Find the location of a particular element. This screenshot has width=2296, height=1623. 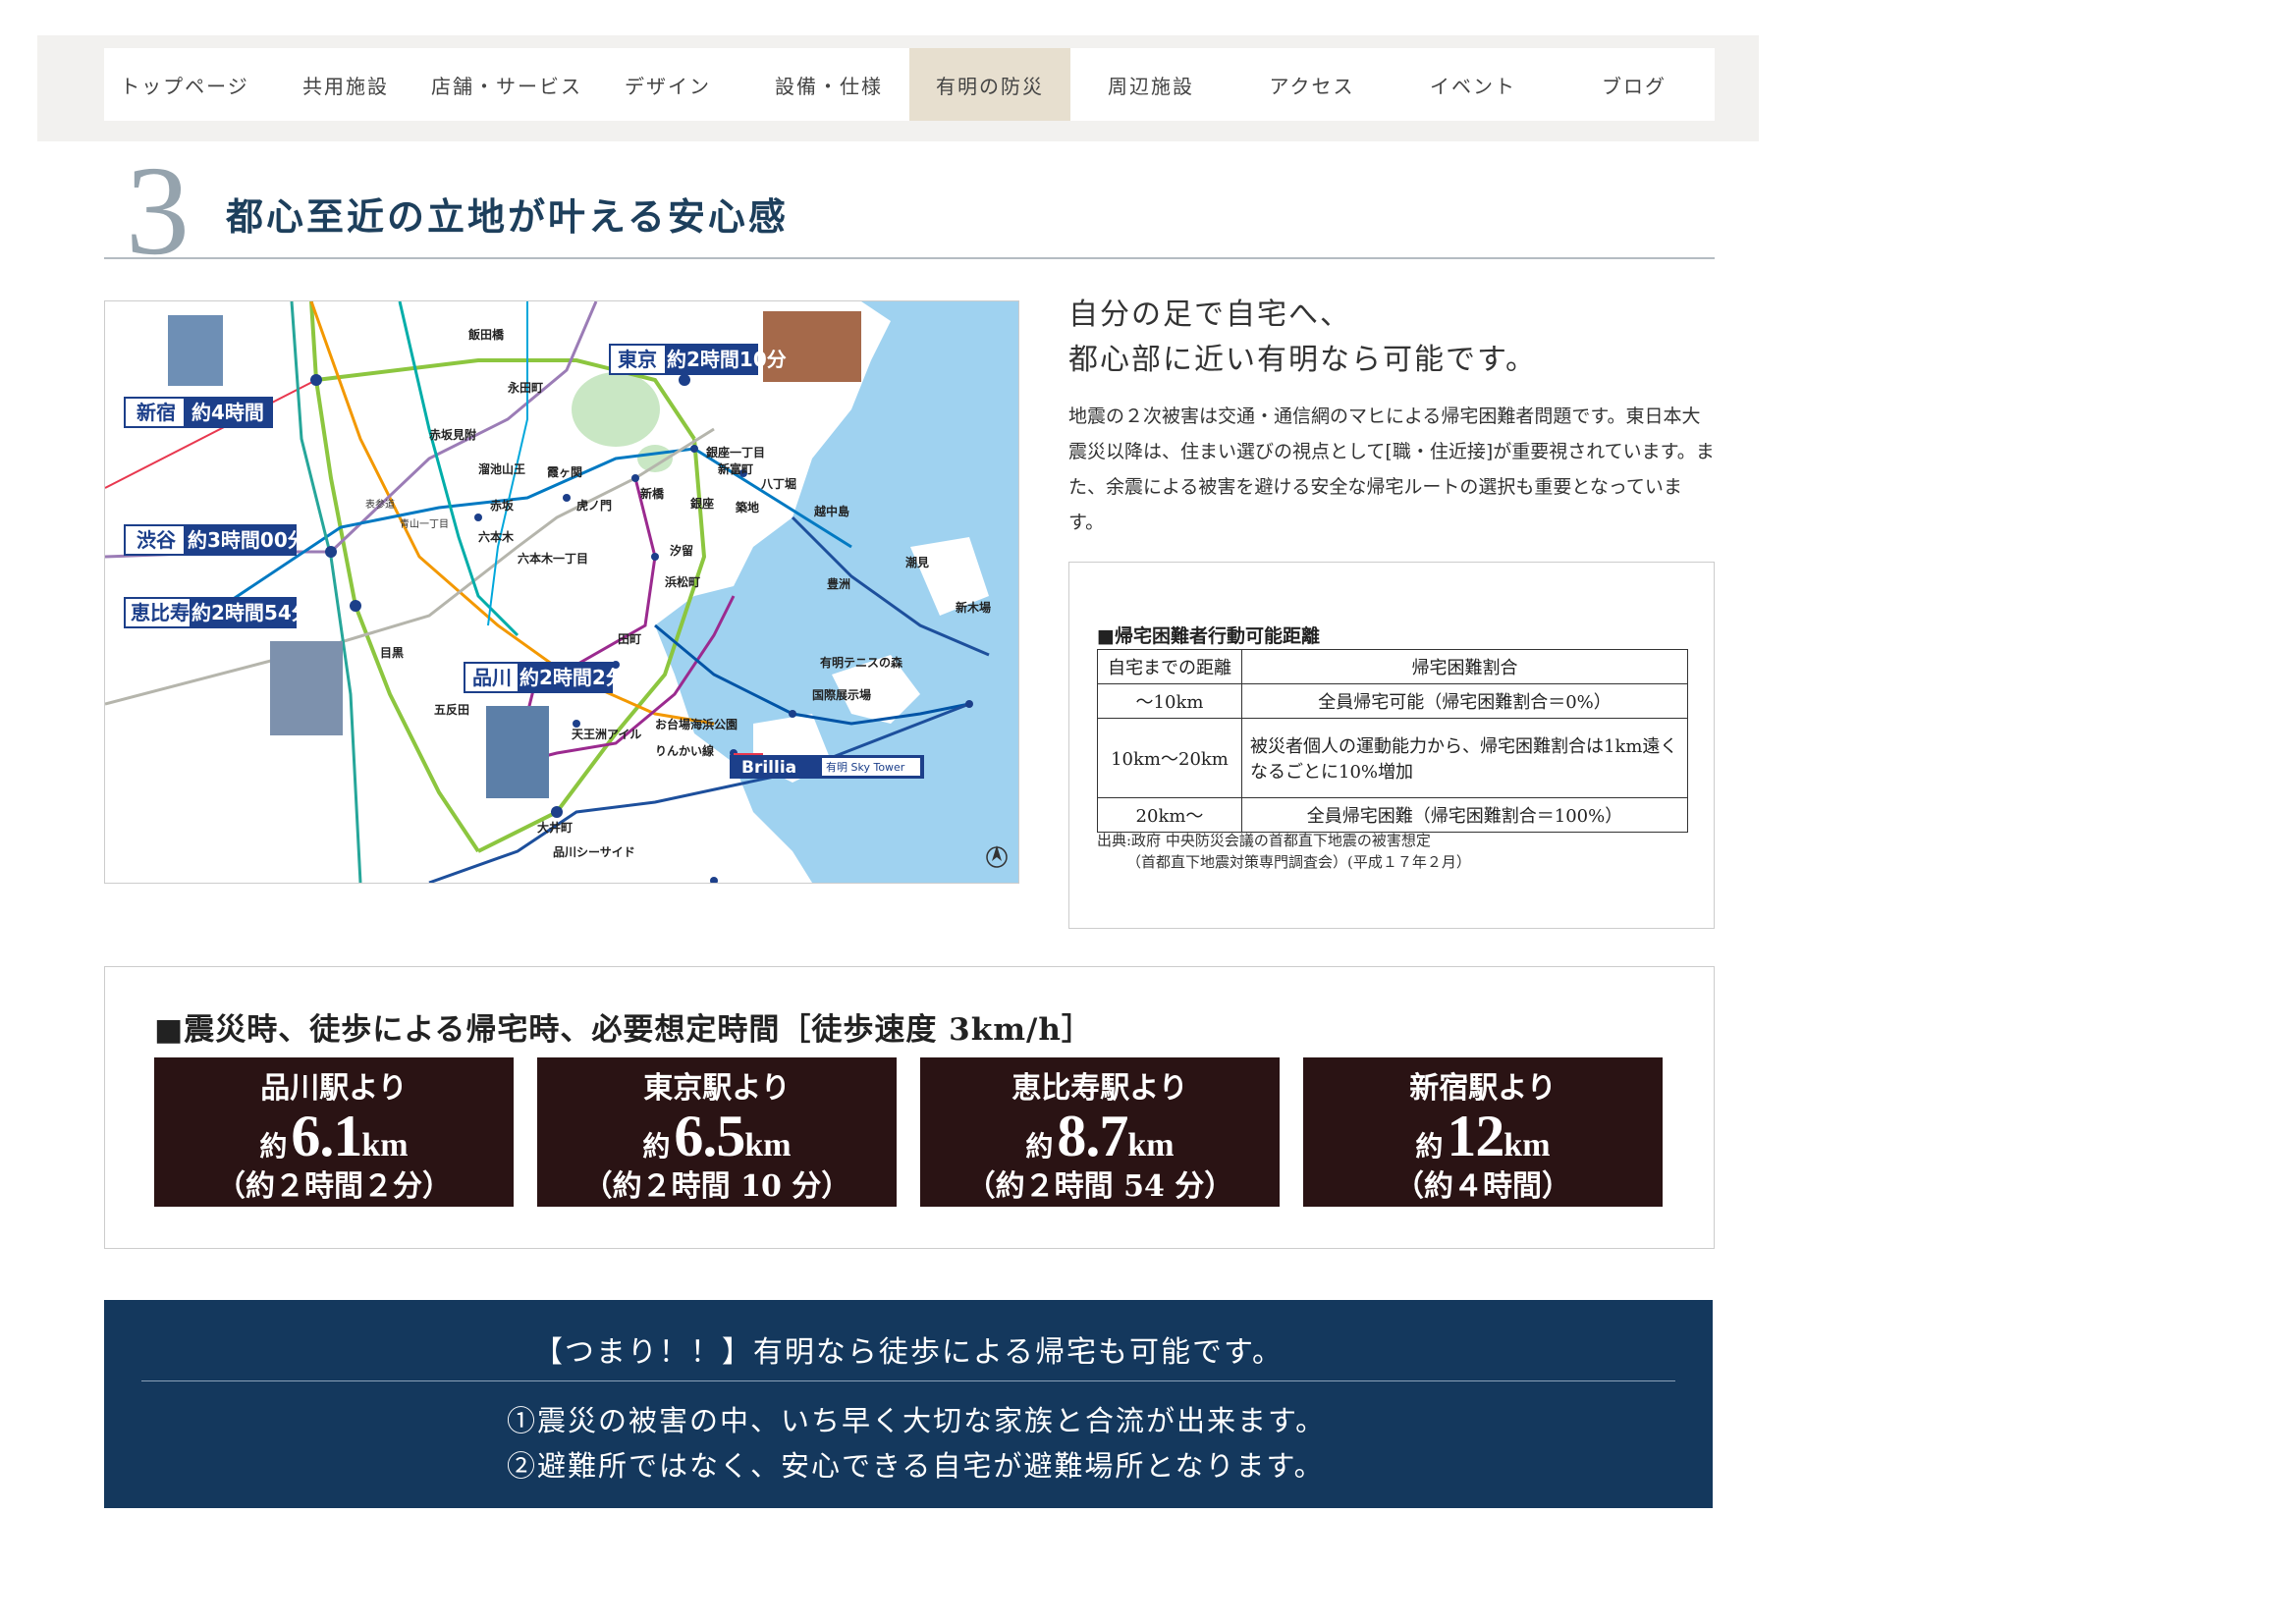

area-time-shibuya: 約3時間00分 is located at coordinates (247, 540).